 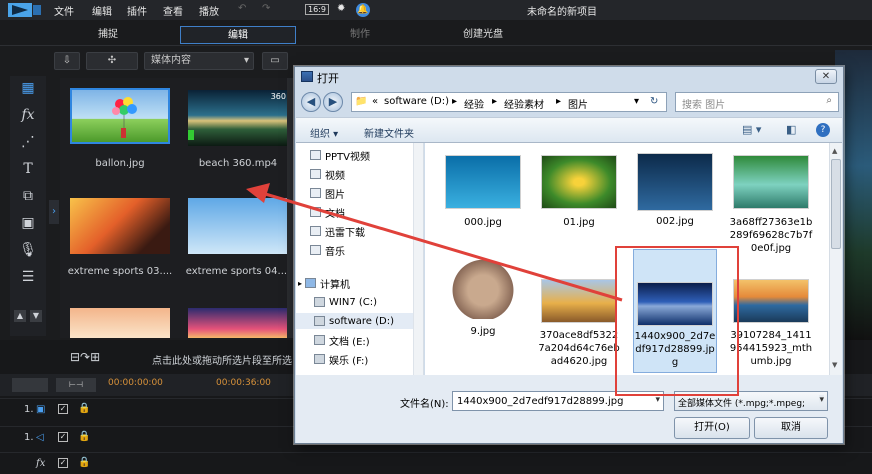 What do you see at coordinates (258, 193) in the screenshot?
I see `annotation-arrow-head` at bounding box center [258, 193].